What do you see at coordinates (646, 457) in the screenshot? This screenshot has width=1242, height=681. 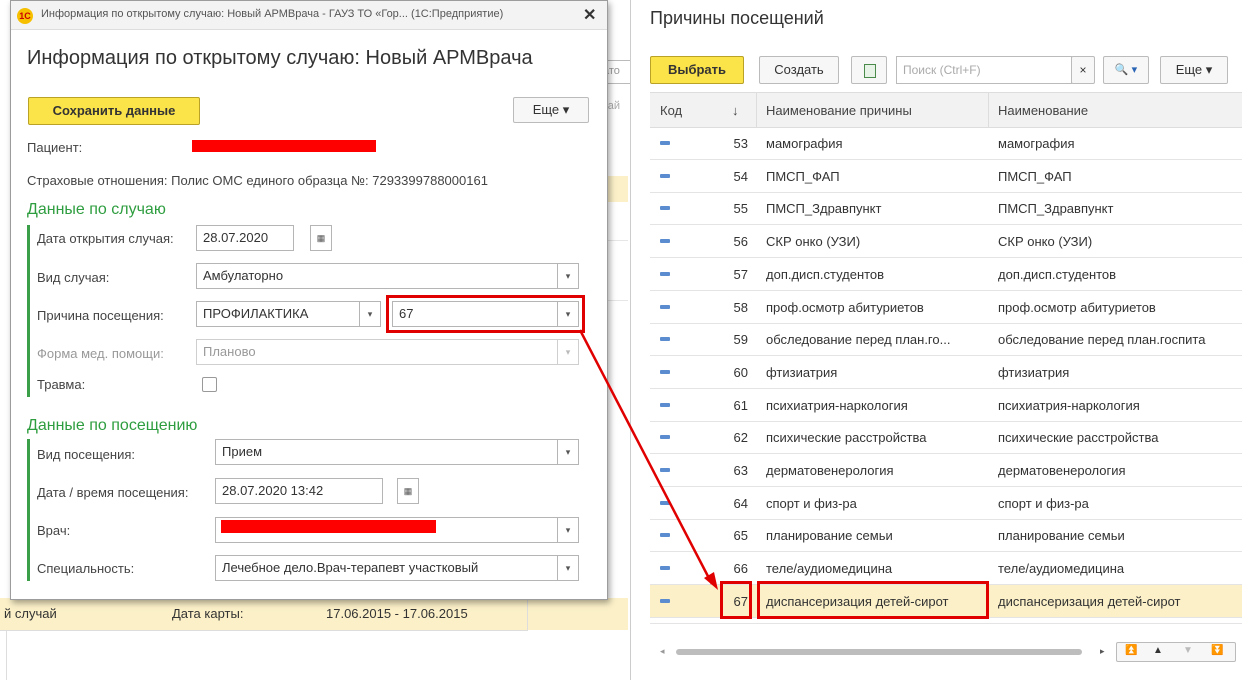 I see `arrow-line` at bounding box center [646, 457].